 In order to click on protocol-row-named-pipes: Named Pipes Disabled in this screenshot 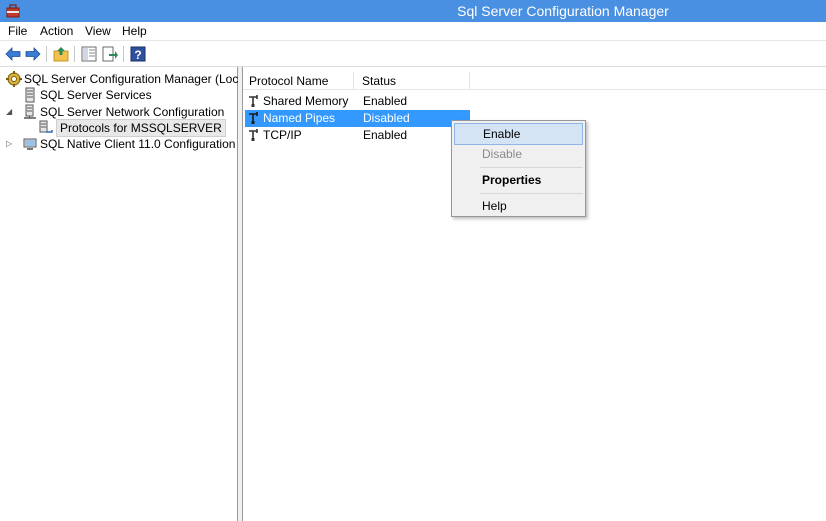, I will do `click(357, 118)`.